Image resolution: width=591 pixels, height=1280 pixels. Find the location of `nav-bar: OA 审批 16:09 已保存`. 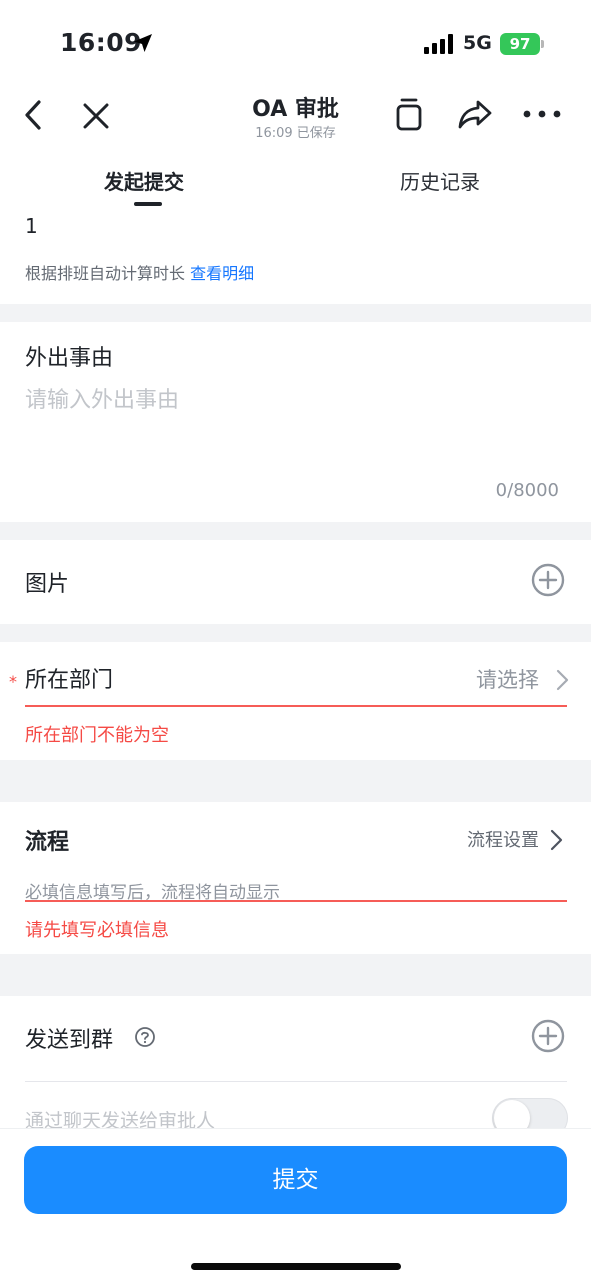

nav-bar: OA 审批 16:09 已保存 is located at coordinates (295, 116).